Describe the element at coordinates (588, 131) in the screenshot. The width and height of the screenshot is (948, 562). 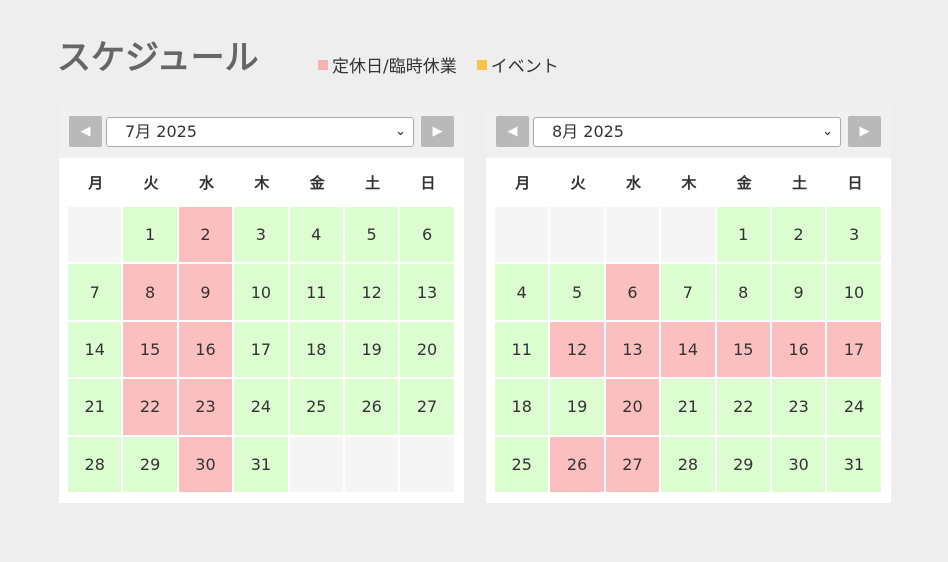
I see `month-select-value: 8月 2025` at that location.